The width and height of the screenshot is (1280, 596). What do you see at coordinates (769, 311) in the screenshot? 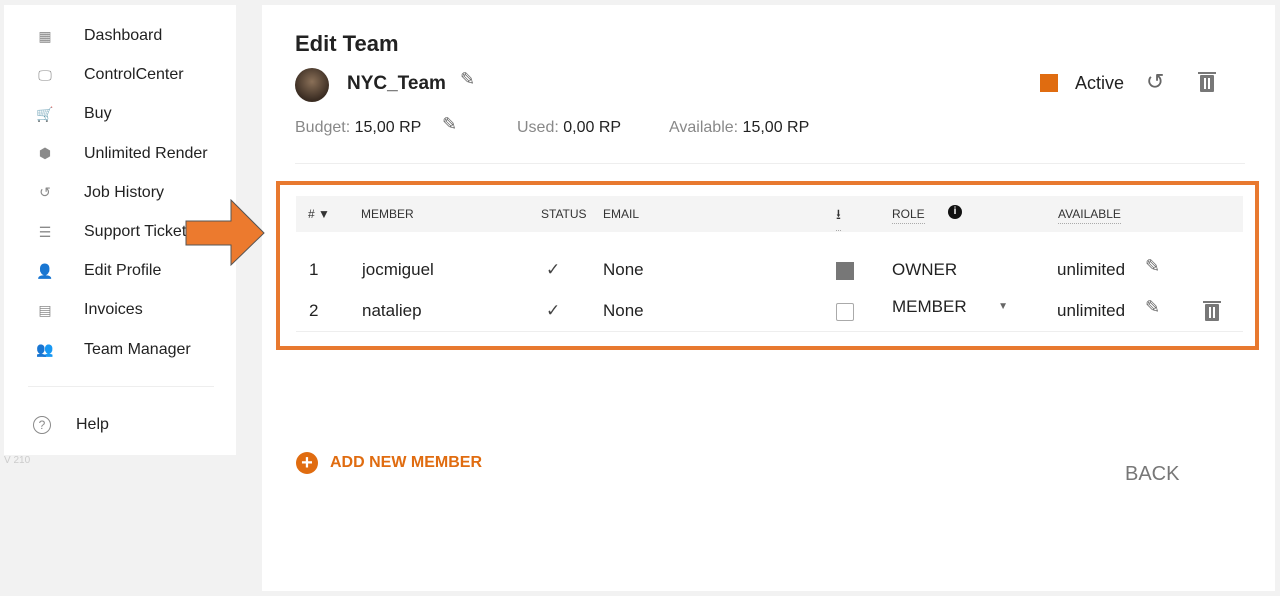
I see `table-row: 2 nataliep ✓ None MEMBER ▼ unlimited ✎` at bounding box center [769, 311].